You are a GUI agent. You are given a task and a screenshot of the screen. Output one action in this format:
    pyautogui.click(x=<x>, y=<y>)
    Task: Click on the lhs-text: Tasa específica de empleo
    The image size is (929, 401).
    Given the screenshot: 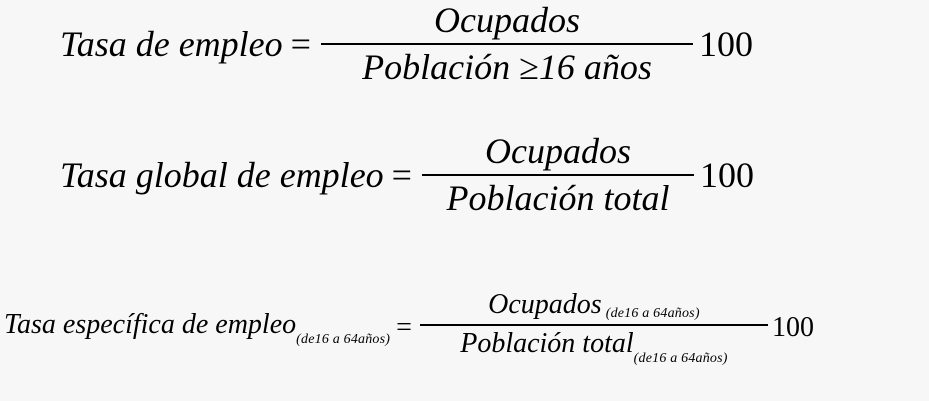 What is the action you would take?
    pyautogui.click(x=150, y=324)
    